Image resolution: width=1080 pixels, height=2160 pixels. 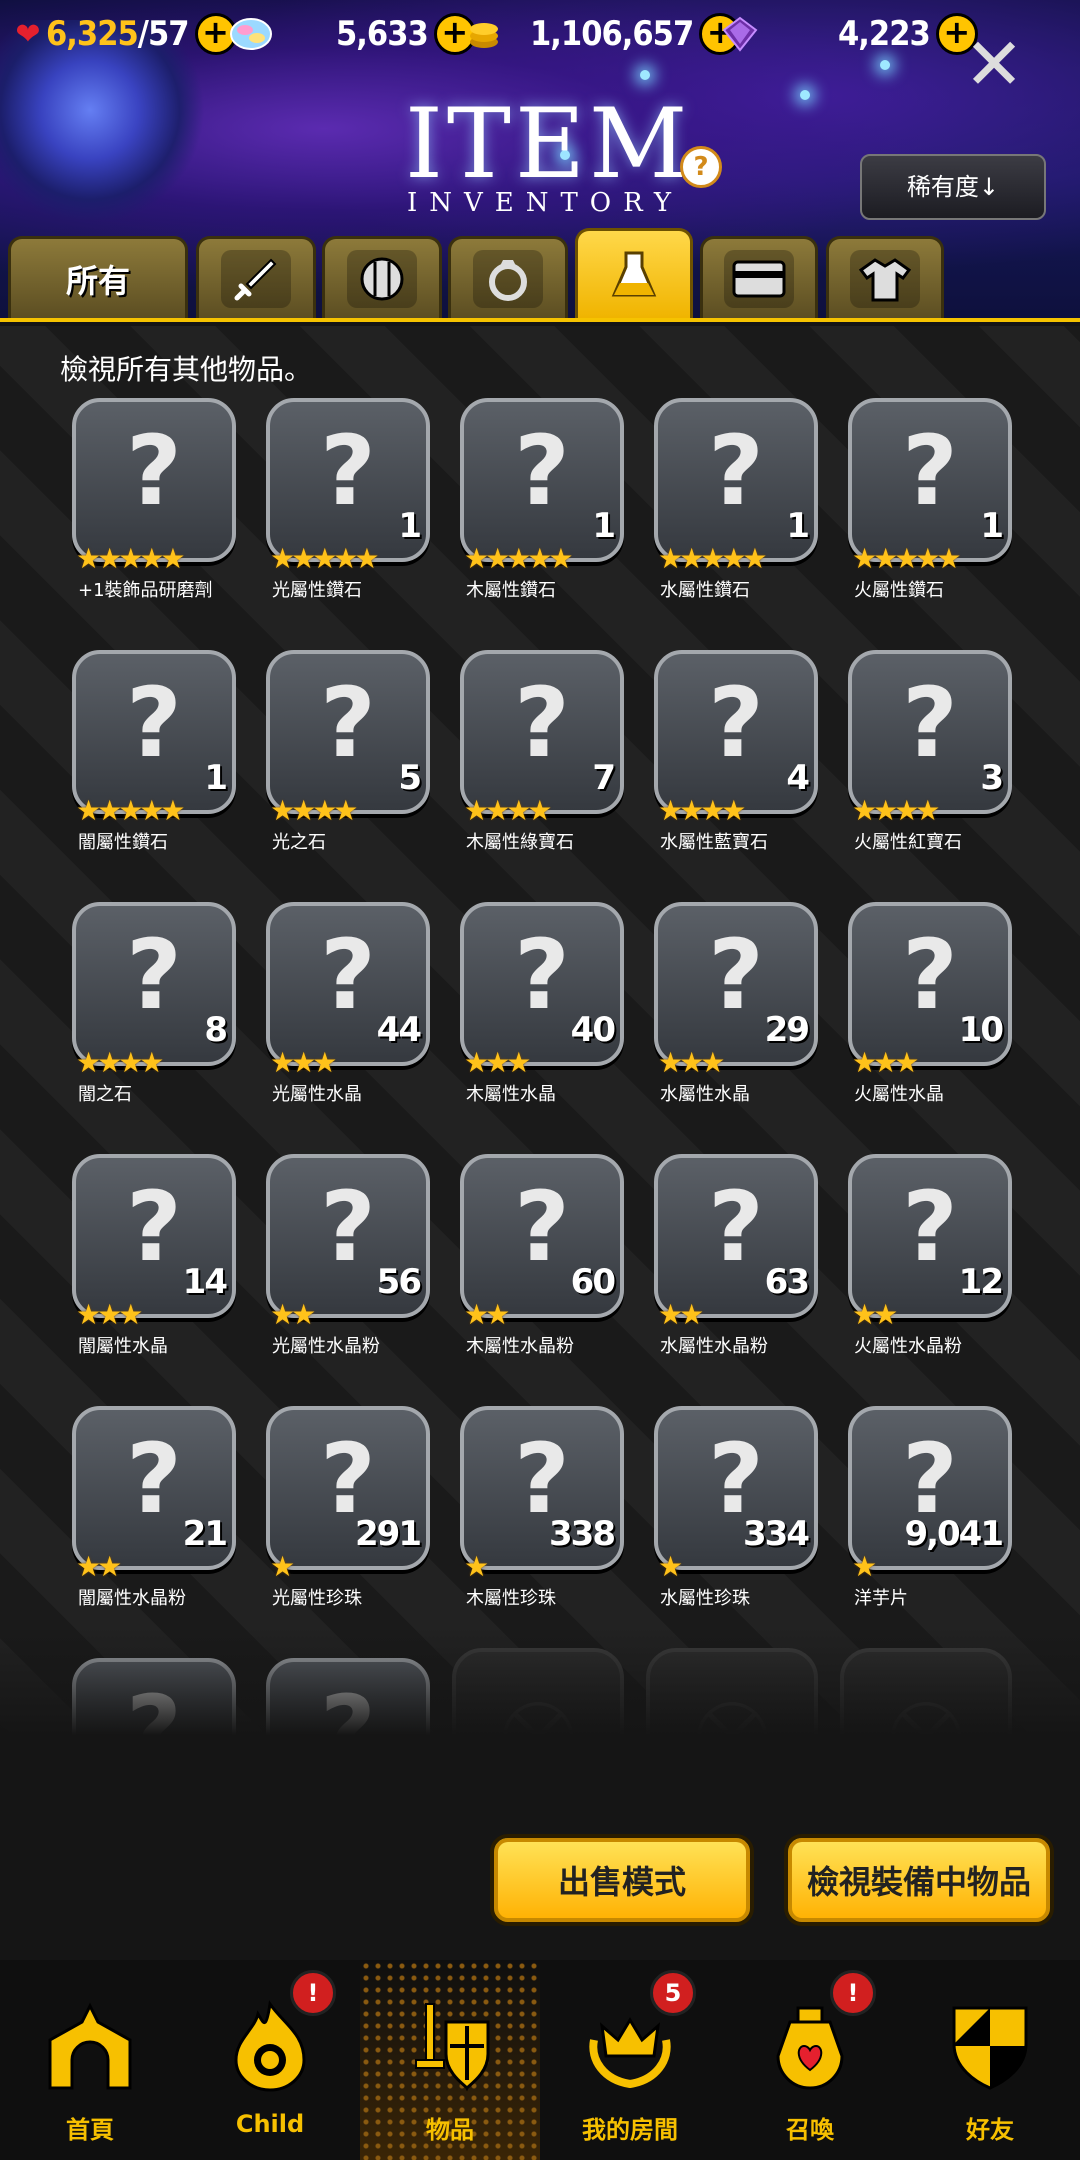 I want to click on item-card: ? 9,041, so click(x=930, y=1488).